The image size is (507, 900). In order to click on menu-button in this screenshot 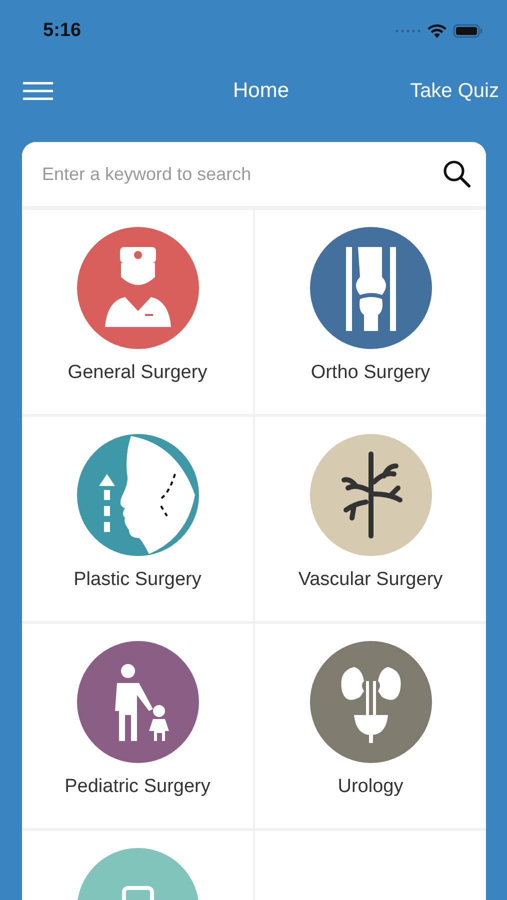, I will do `click(38, 91)`.